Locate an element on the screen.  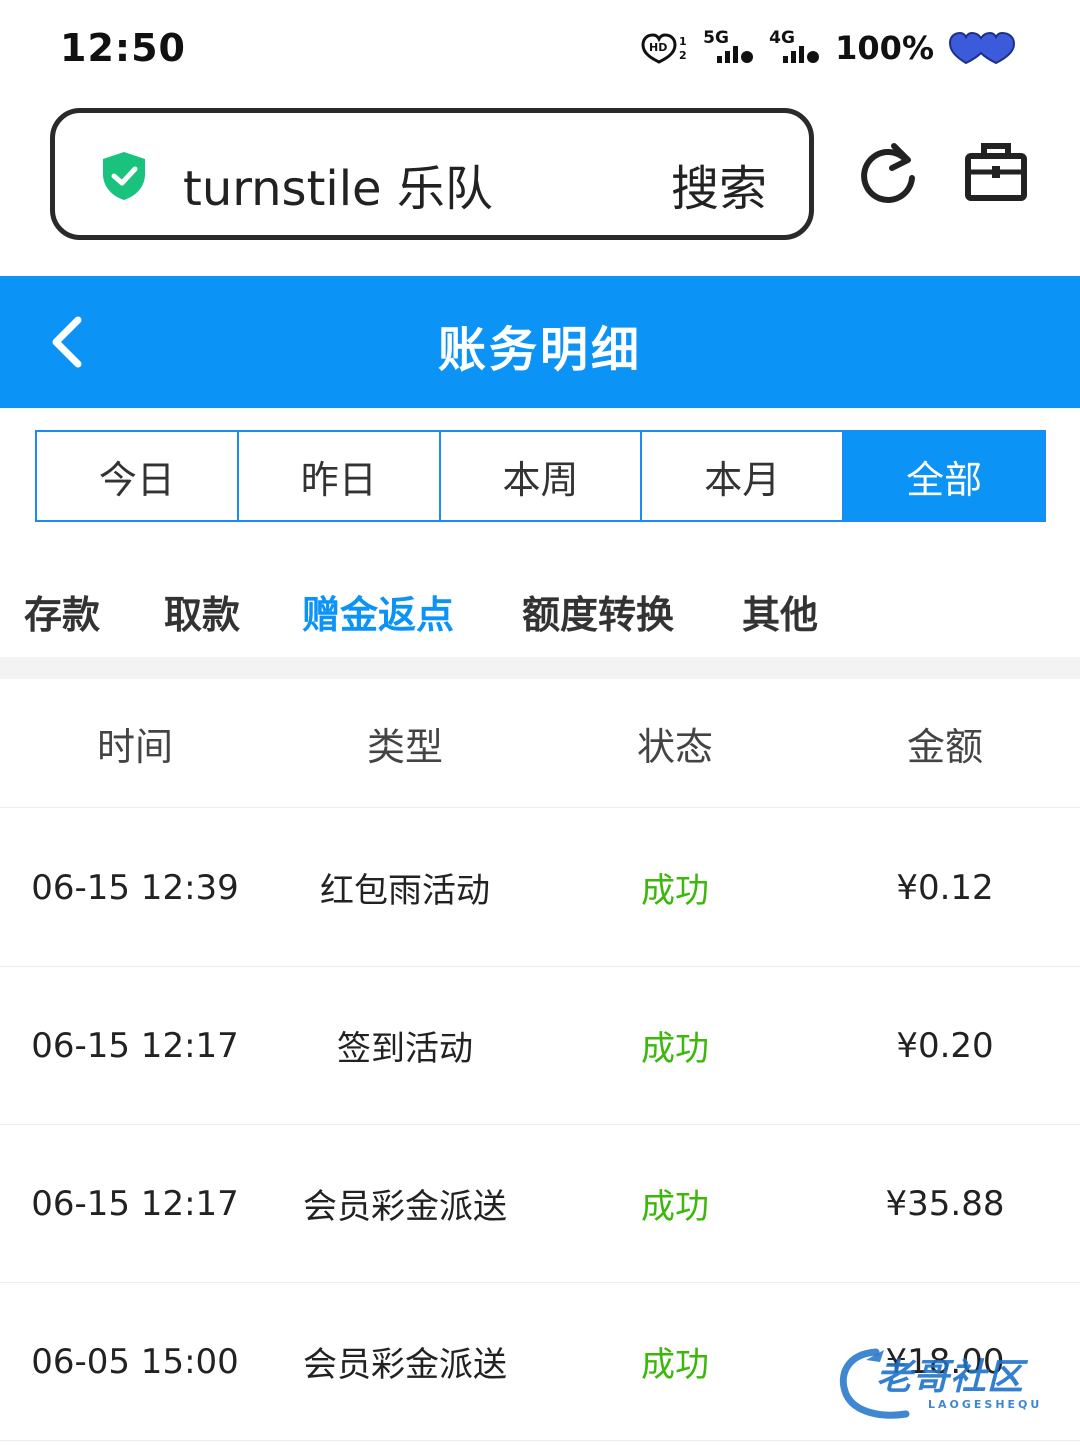
status-bar: 12:50 HD 1 2 5G 4G 100% is located at coordinates (540, 48).